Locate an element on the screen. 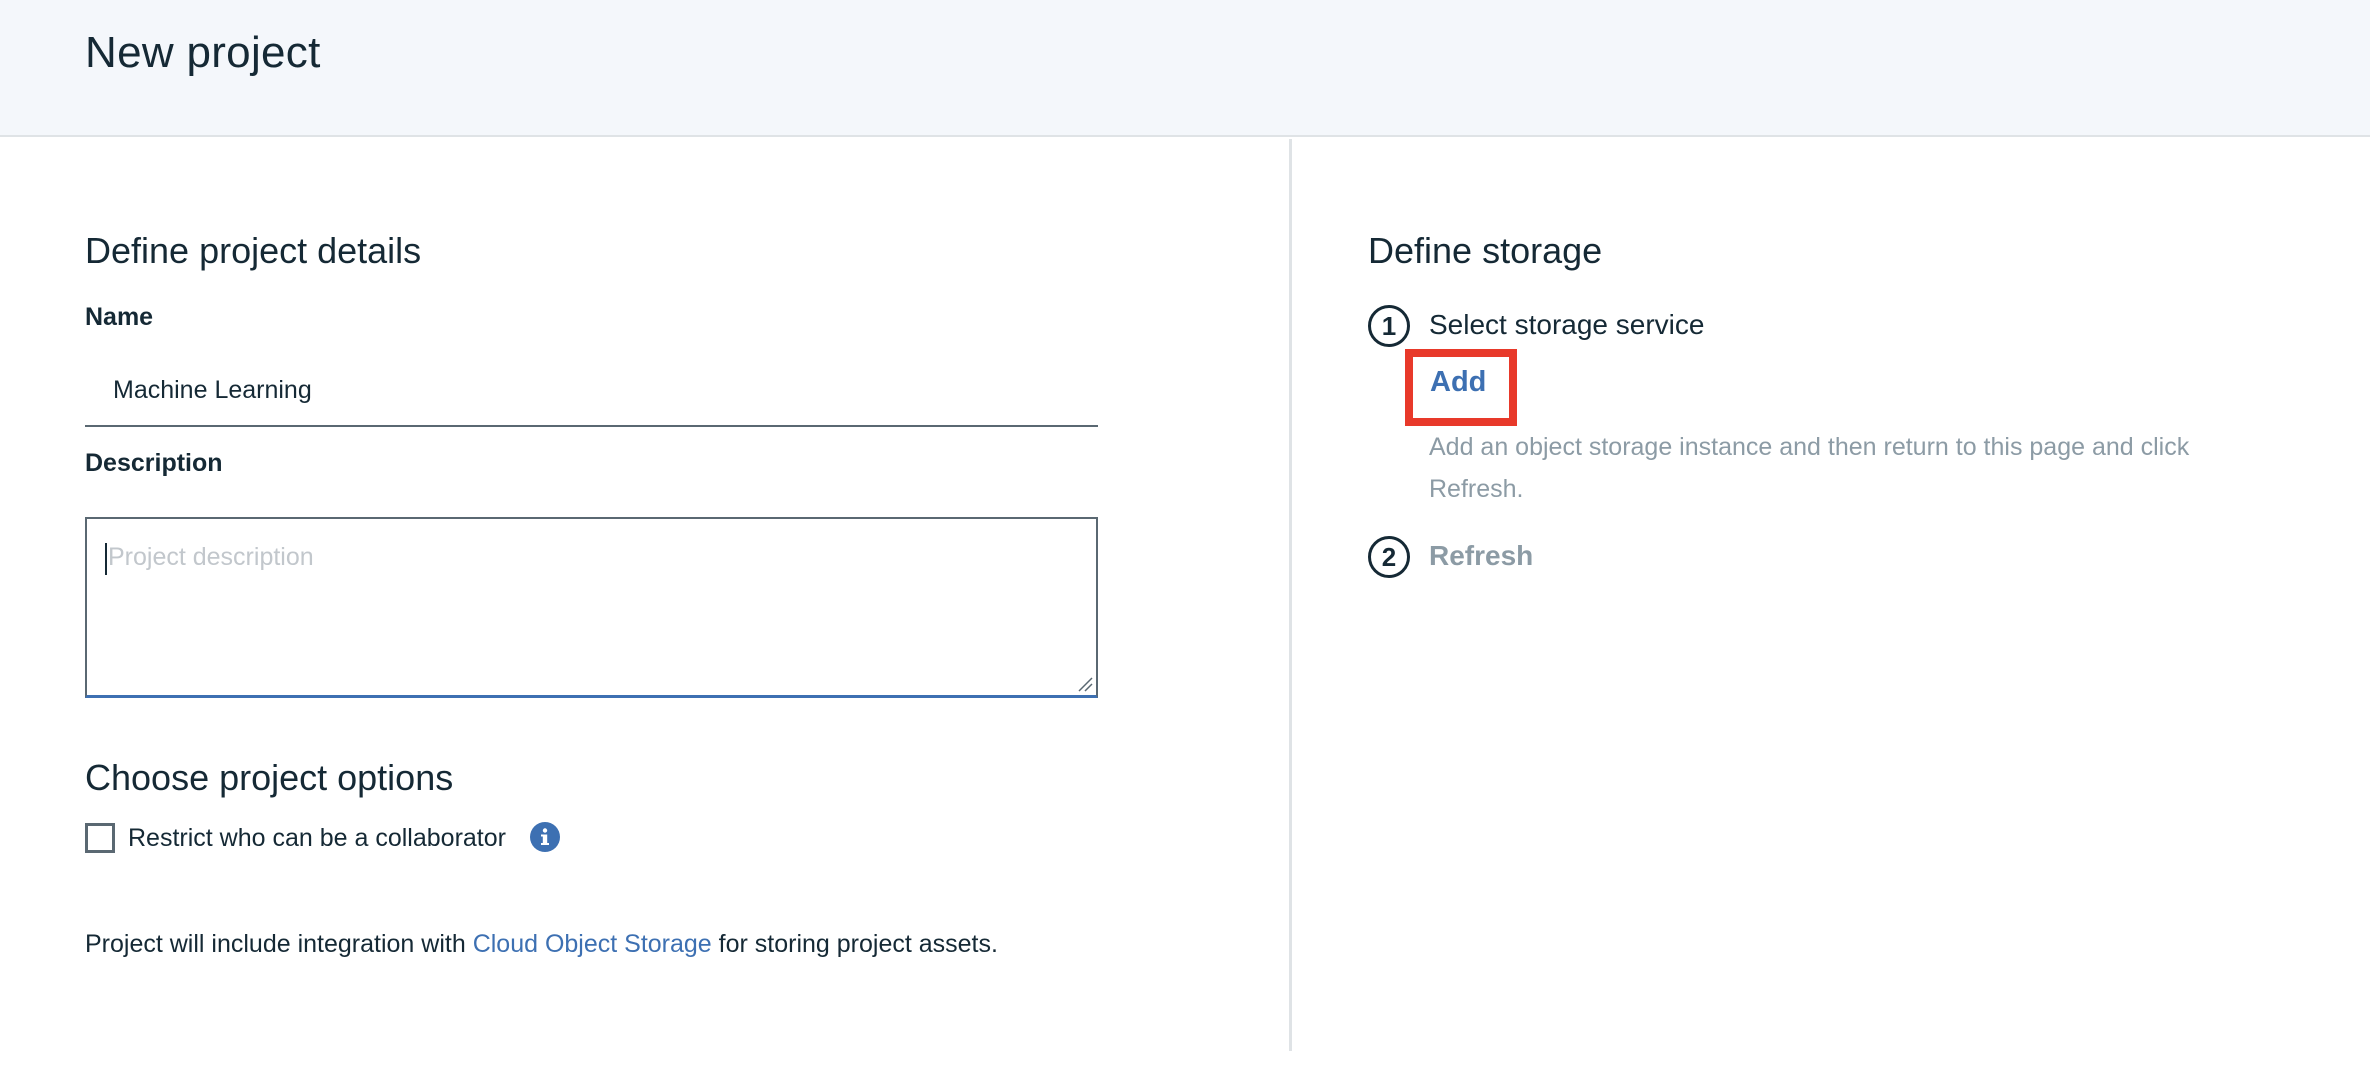 The image size is (2370, 1090). text-caret is located at coordinates (106, 559).